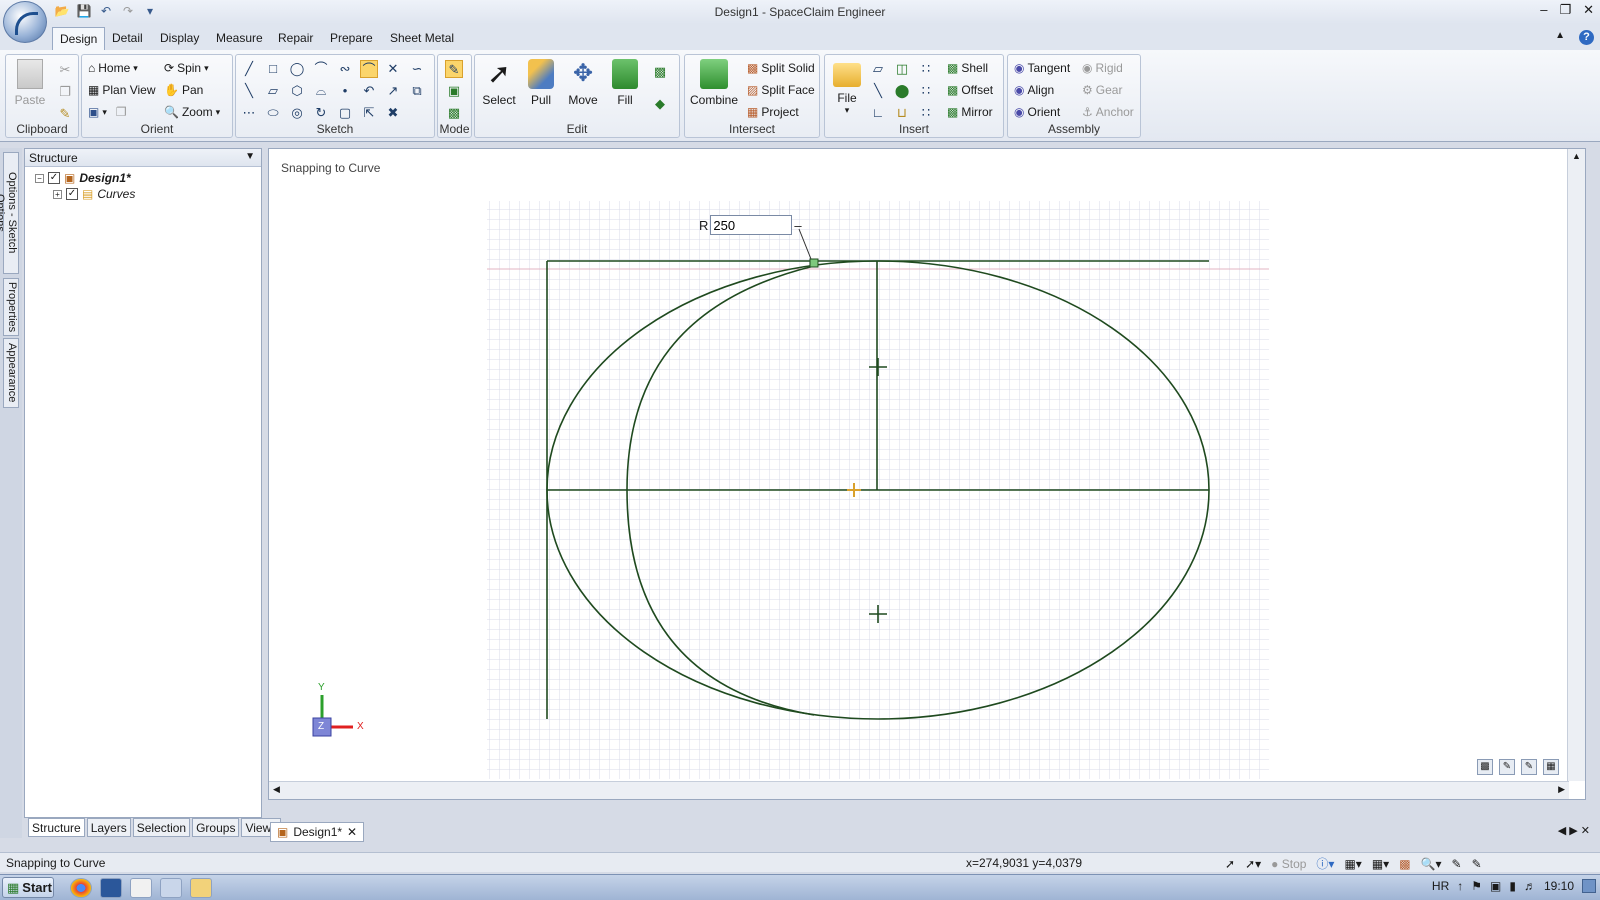 This screenshot has width=1600, height=900. Describe the element at coordinates (1561, 789) in the screenshot. I see `scroll-right-icon: ▶` at that location.